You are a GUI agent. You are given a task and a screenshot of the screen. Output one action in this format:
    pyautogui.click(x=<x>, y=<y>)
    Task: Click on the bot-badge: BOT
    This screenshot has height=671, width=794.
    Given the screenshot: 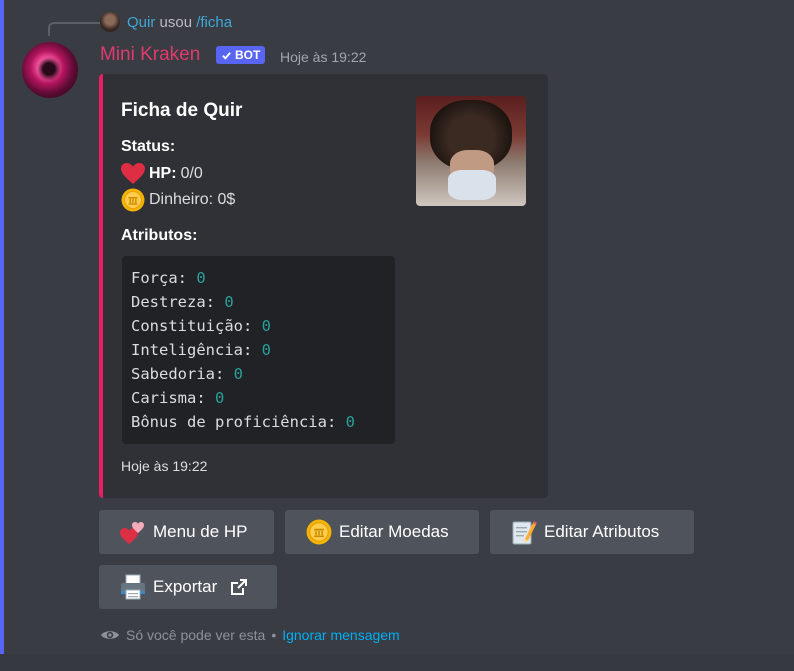 What is the action you would take?
    pyautogui.click(x=241, y=55)
    